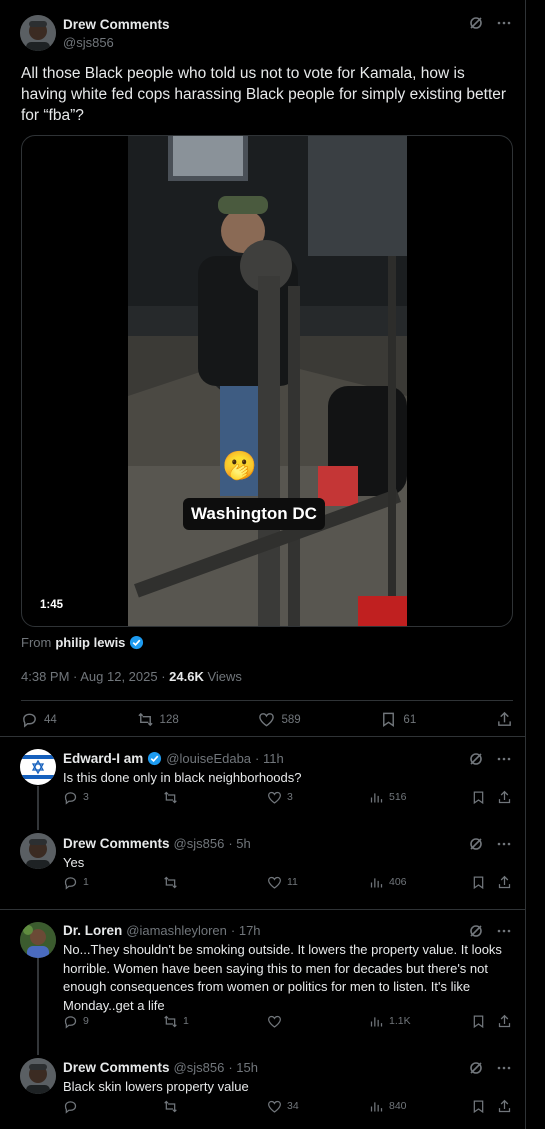  I want to click on reply-text: Yes, so click(74, 862).